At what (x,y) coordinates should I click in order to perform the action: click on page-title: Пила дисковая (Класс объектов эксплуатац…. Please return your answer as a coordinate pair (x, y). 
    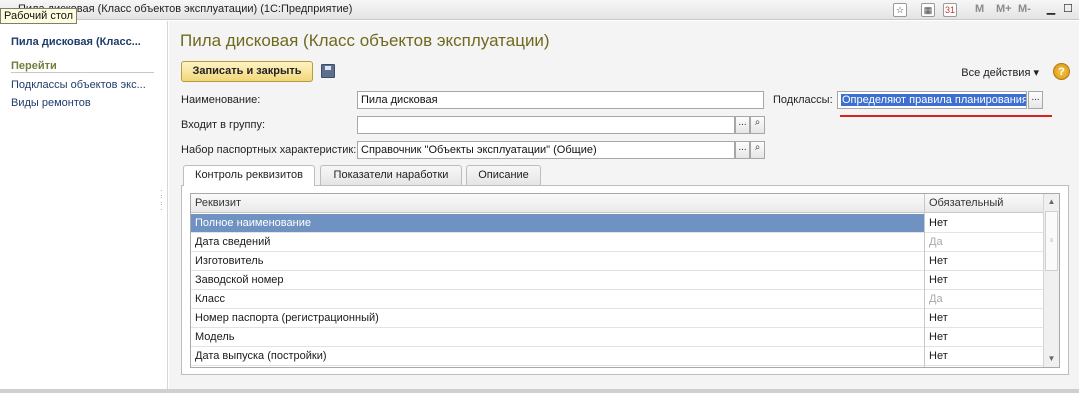
    Looking at the image, I should click on (365, 40).